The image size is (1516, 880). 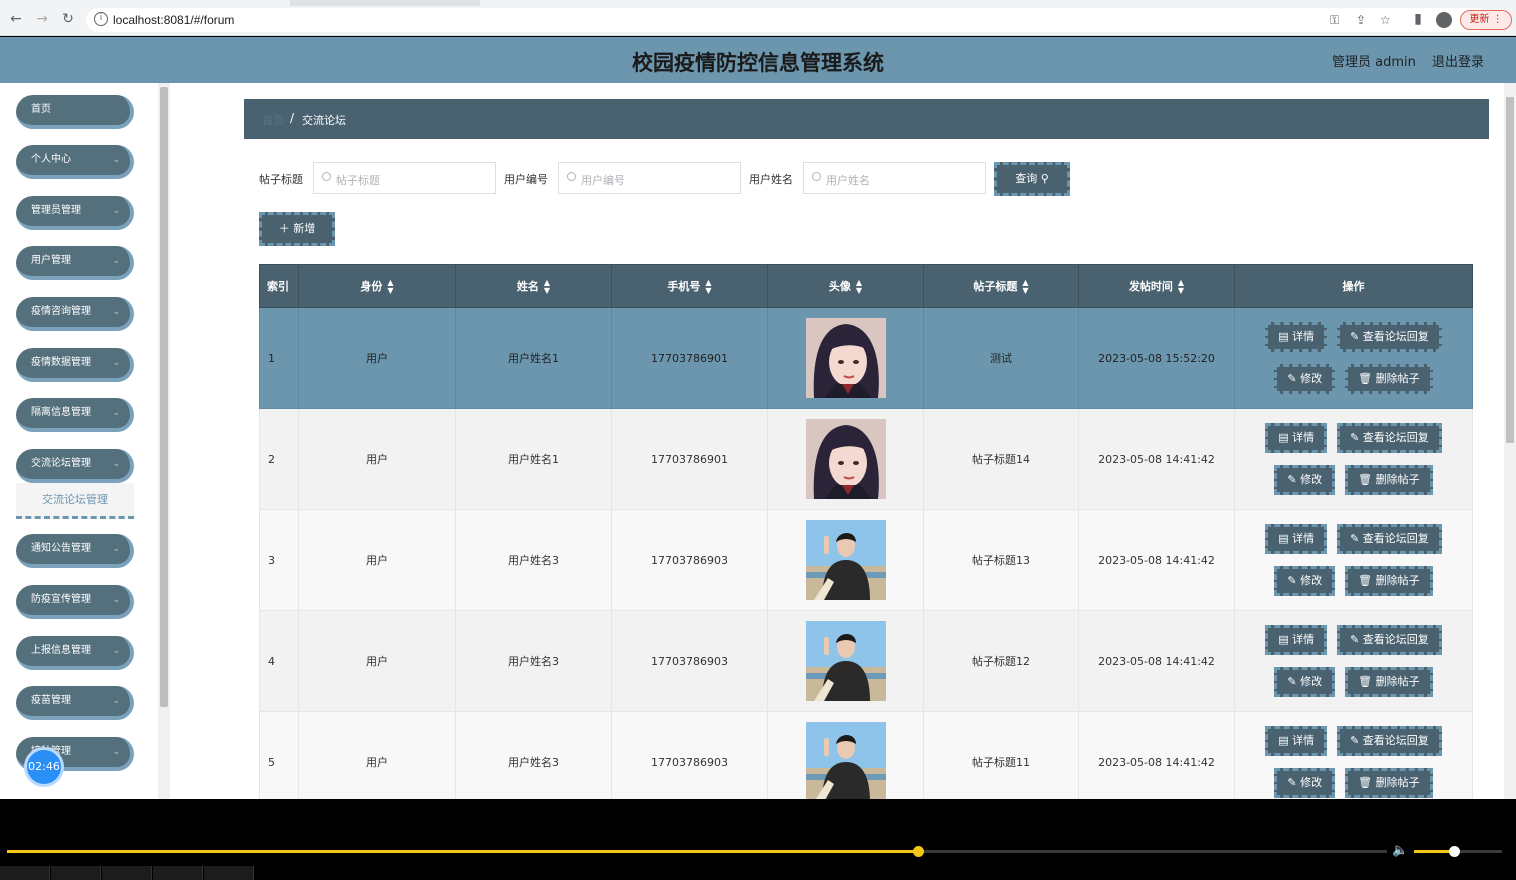 What do you see at coordinates (75, 415) in the screenshot?
I see `sidebar-item-quarantine: 隔离信息管理 ⌄` at bounding box center [75, 415].